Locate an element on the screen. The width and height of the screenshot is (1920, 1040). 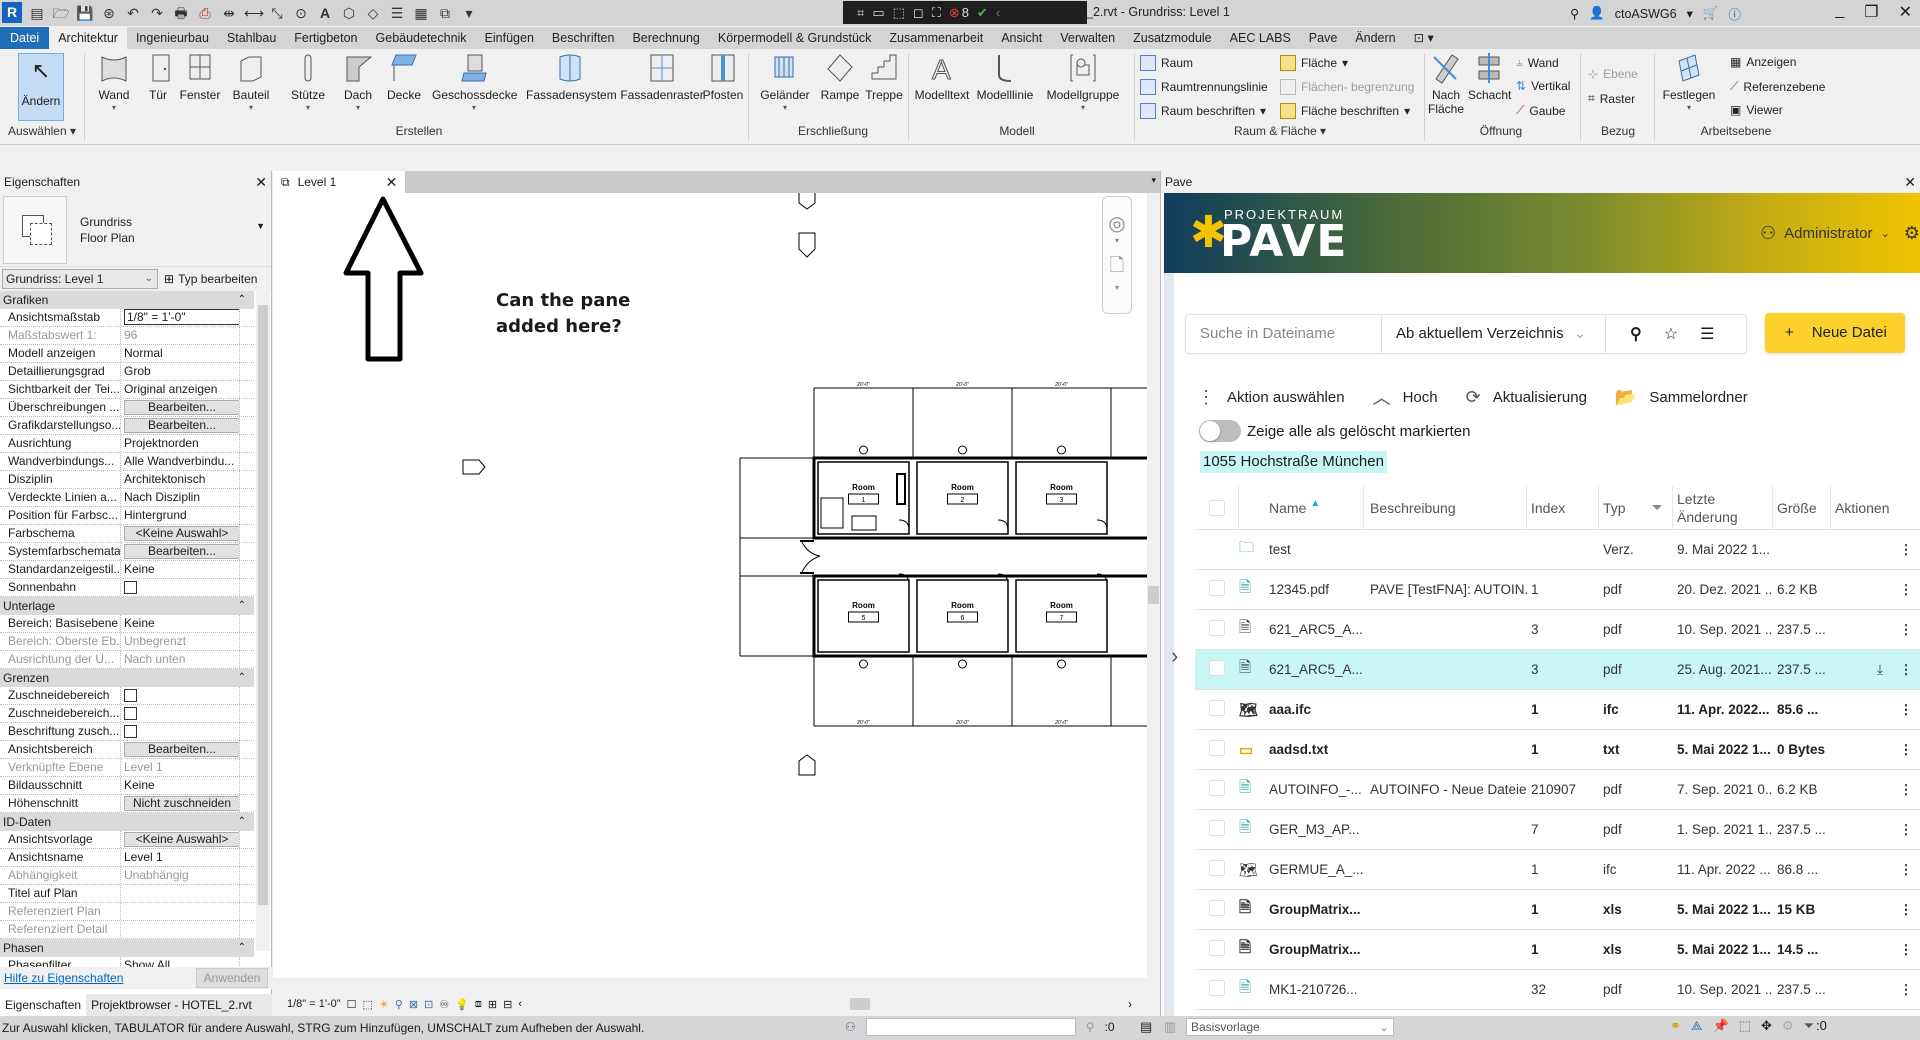
home-icon: ▤ is located at coordinates (37, 13).